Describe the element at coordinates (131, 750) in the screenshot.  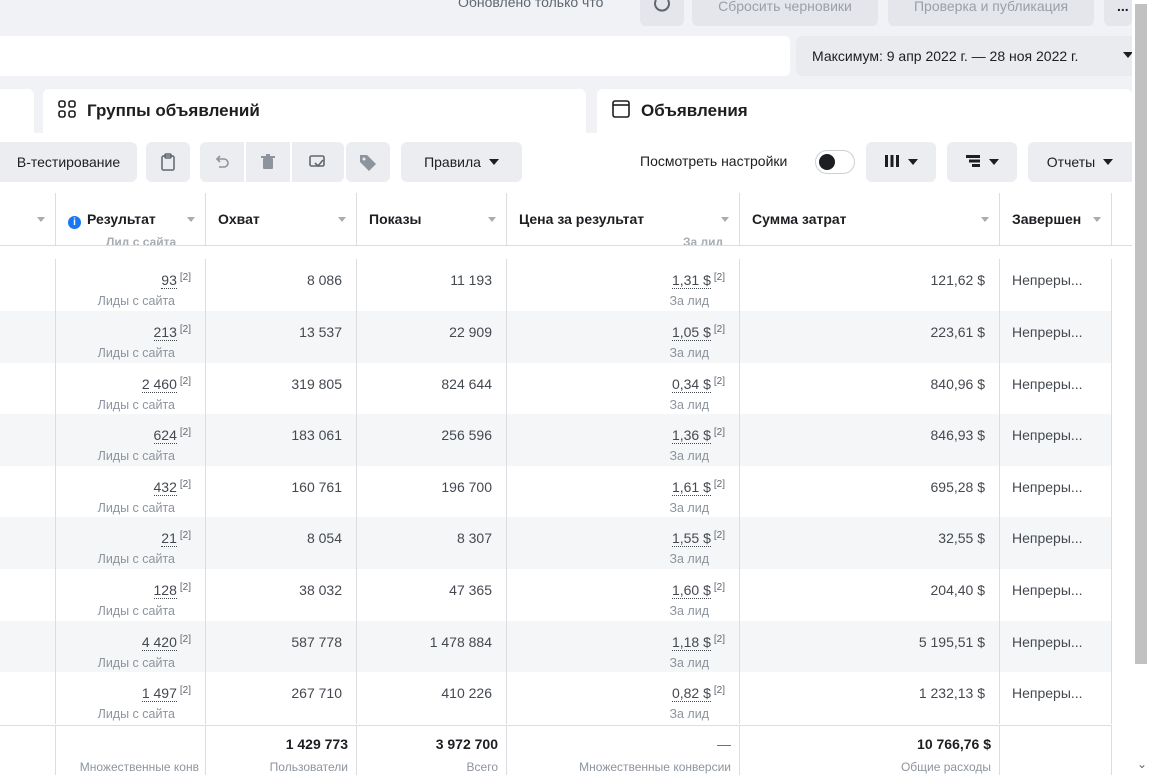
I see `totals-result: Множественные конв` at that location.